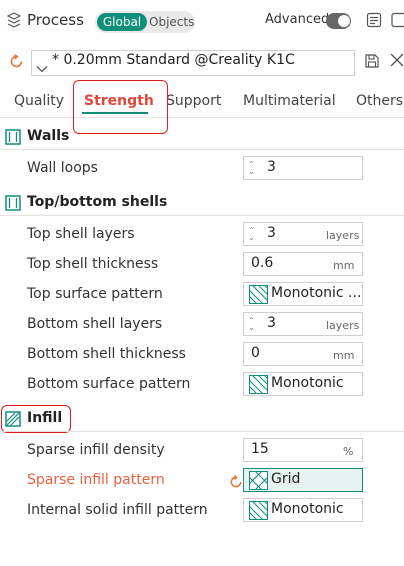  What do you see at coordinates (117, 510) in the screenshot?
I see `internal-solid-infill-pattern-label: Internal solid infill pattern` at bounding box center [117, 510].